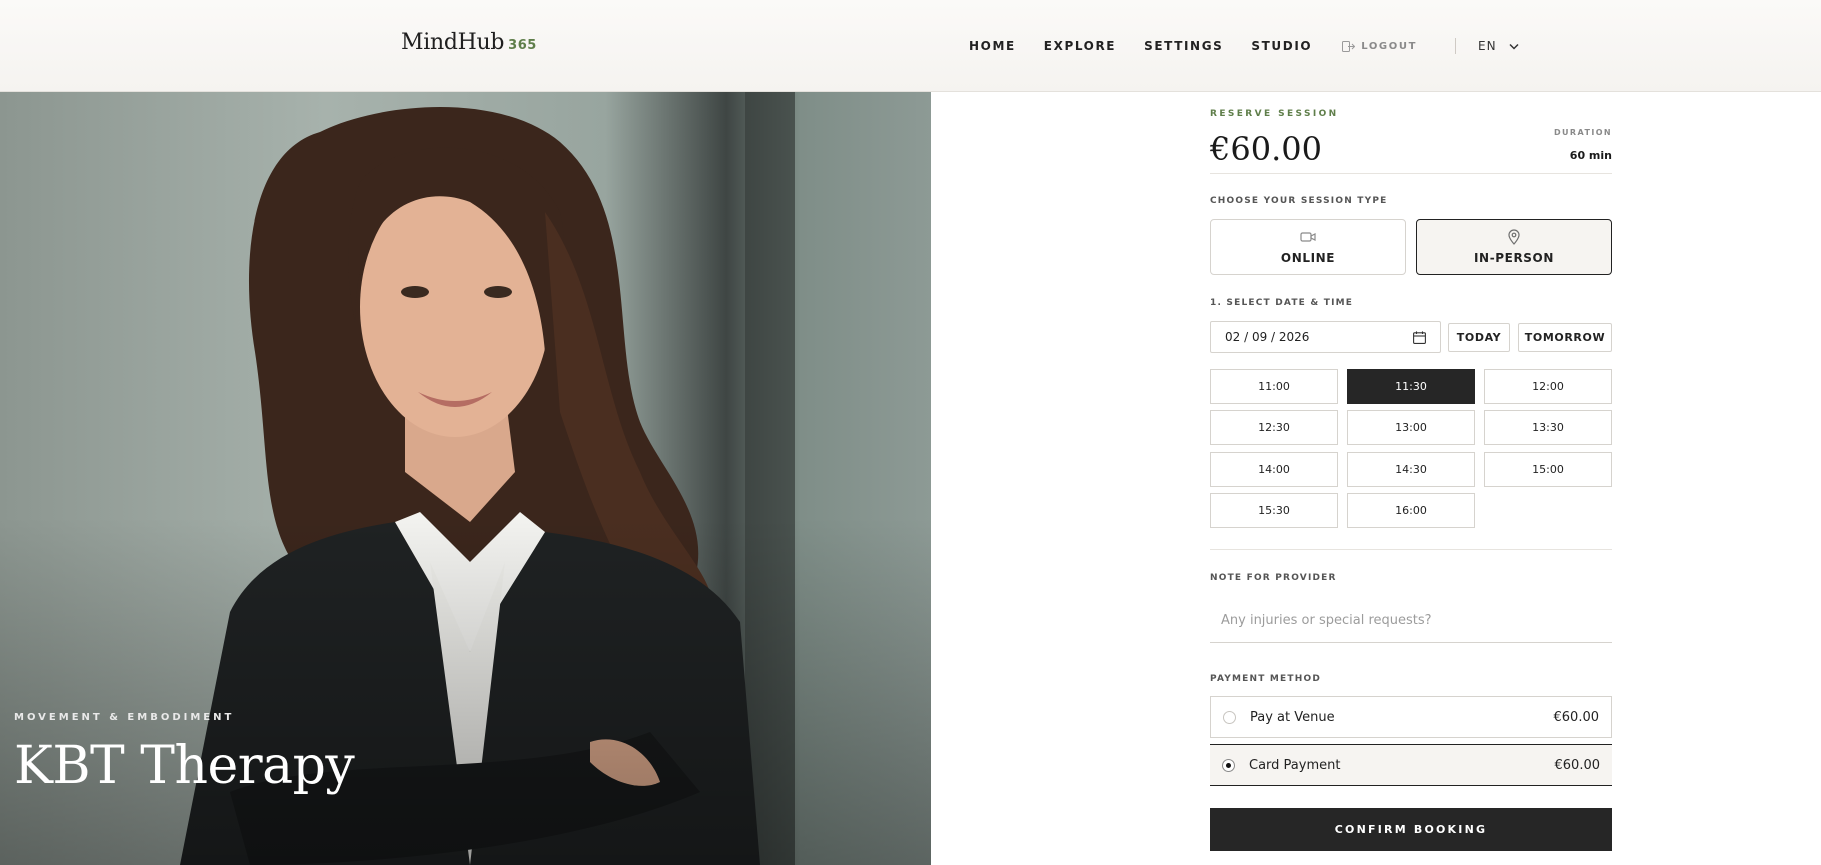 The image size is (1821, 865). What do you see at coordinates (1265, 679) in the screenshot?
I see `payment-method-label: PAYMENT METHOD` at bounding box center [1265, 679].